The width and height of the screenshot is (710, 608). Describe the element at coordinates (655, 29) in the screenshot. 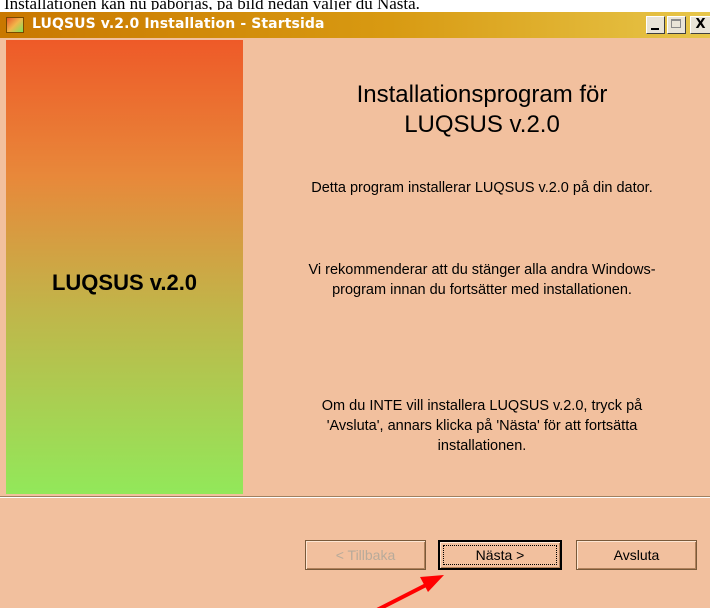

I see `minimize-icon` at that location.